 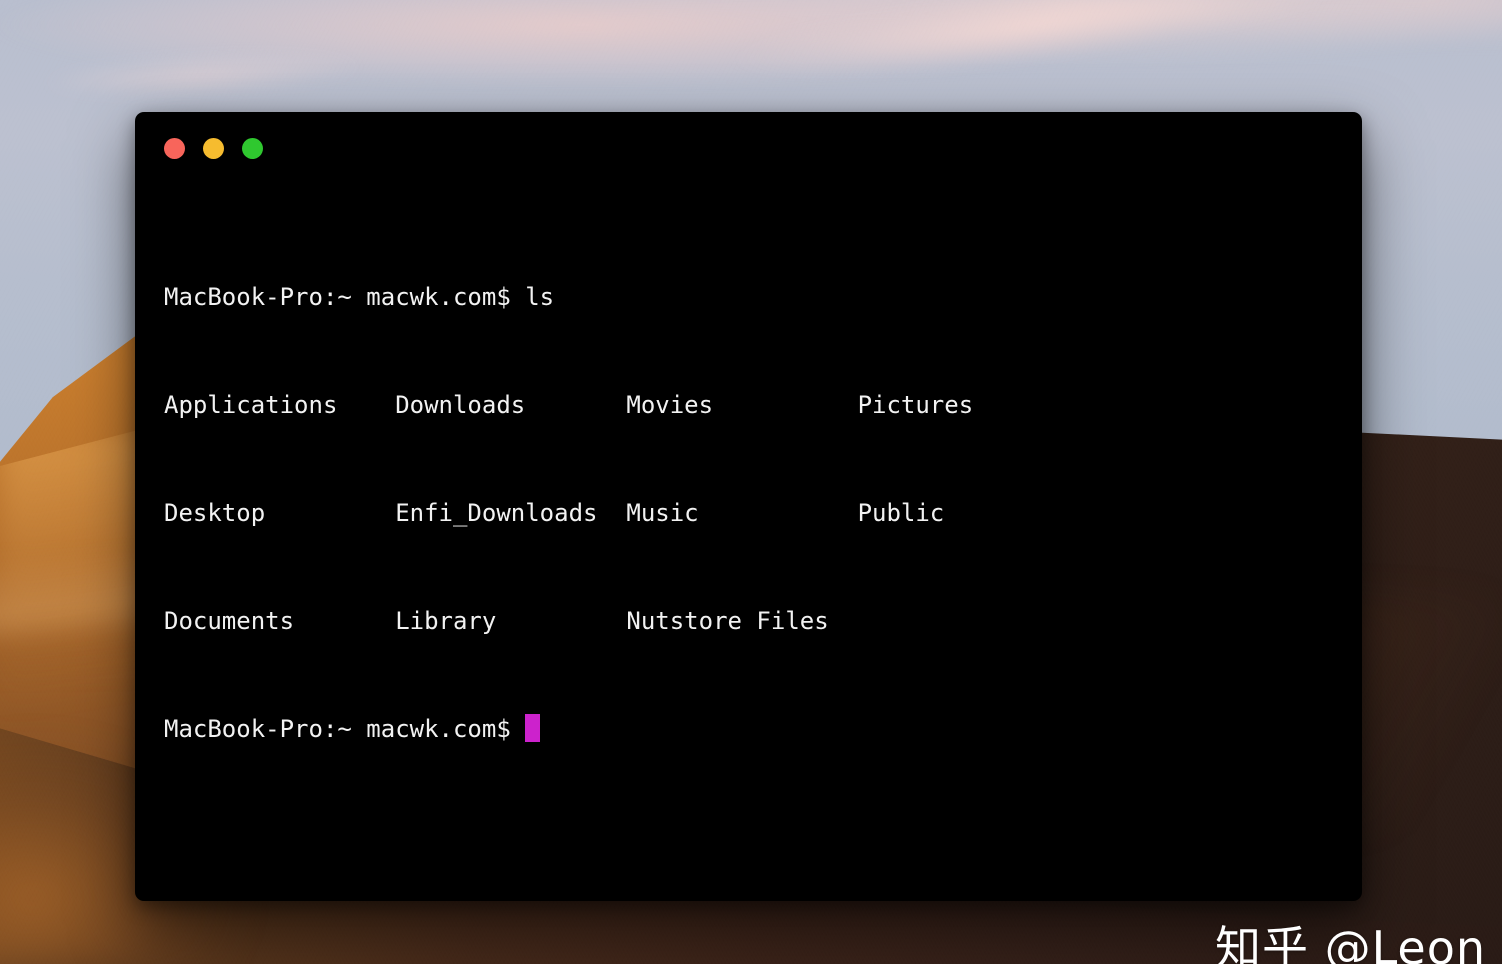 What do you see at coordinates (533, 728) in the screenshot?
I see `text-cursor` at bounding box center [533, 728].